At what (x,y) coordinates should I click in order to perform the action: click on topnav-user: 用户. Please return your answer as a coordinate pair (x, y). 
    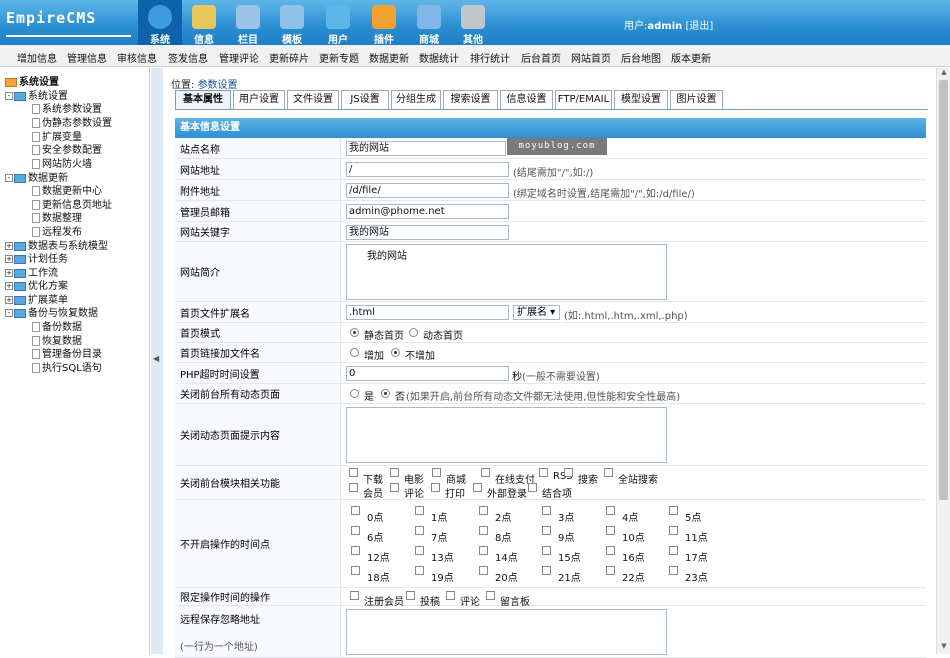
    Looking at the image, I should click on (338, 23).